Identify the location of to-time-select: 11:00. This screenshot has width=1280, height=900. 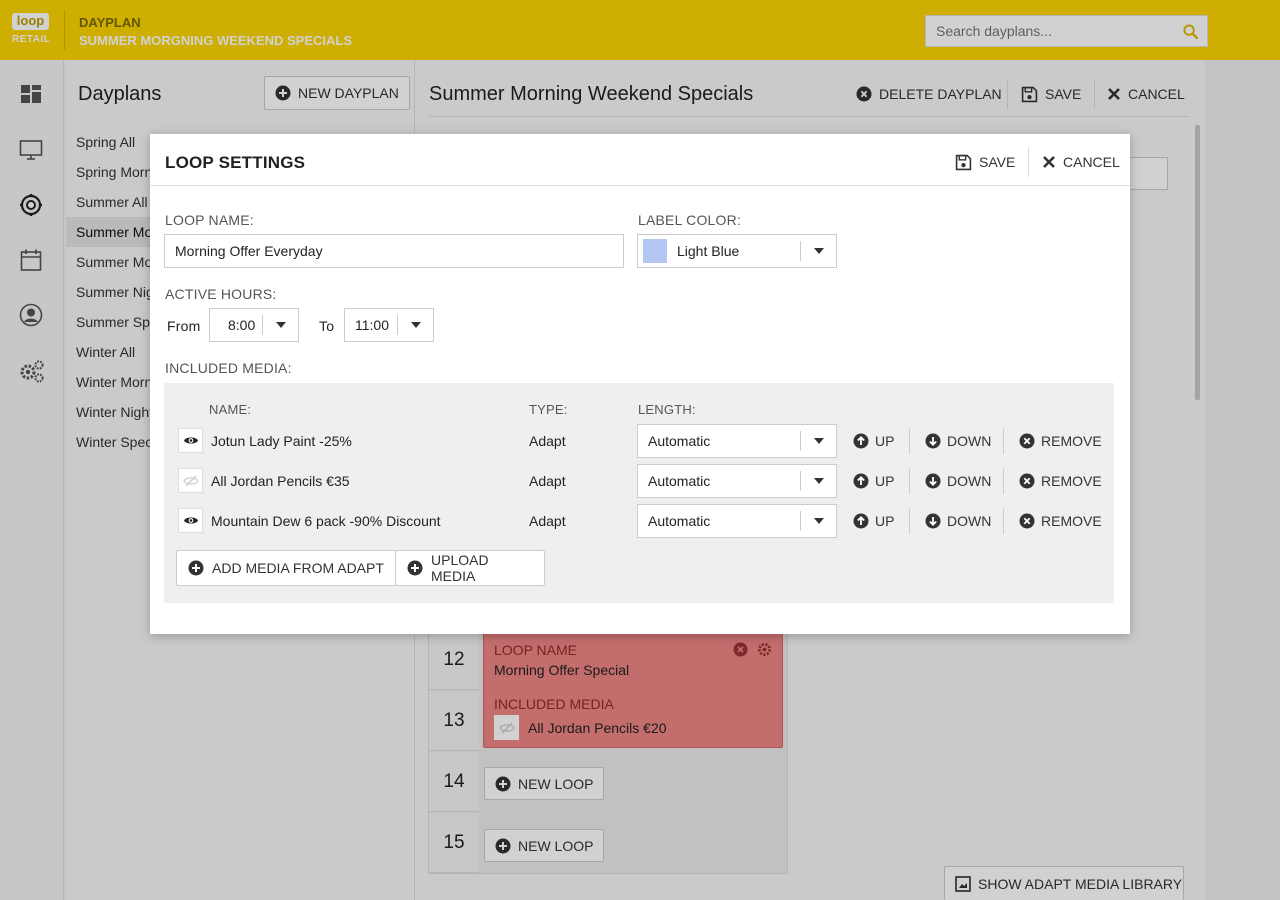
(389, 325).